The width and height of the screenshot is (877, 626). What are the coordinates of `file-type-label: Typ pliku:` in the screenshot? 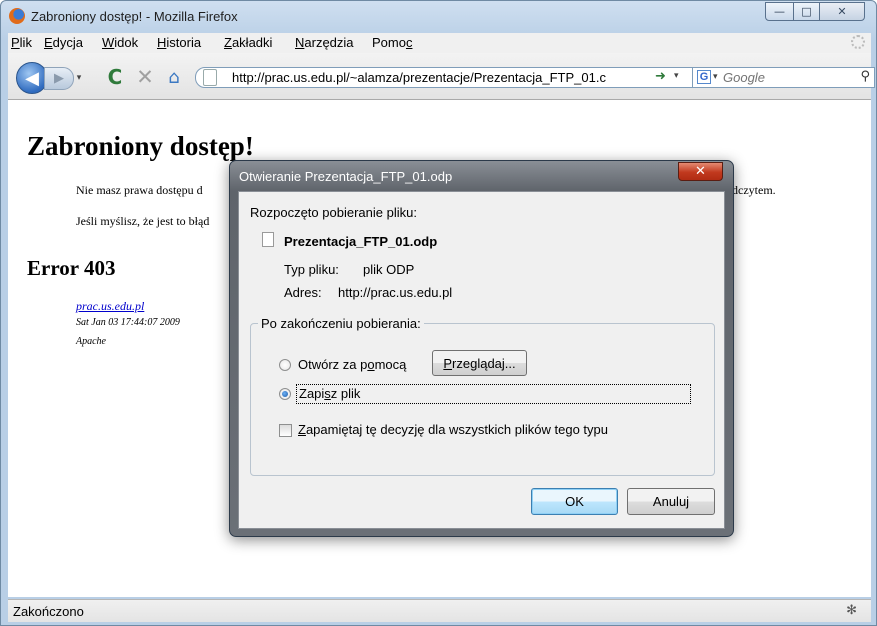 It's located at (311, 269).